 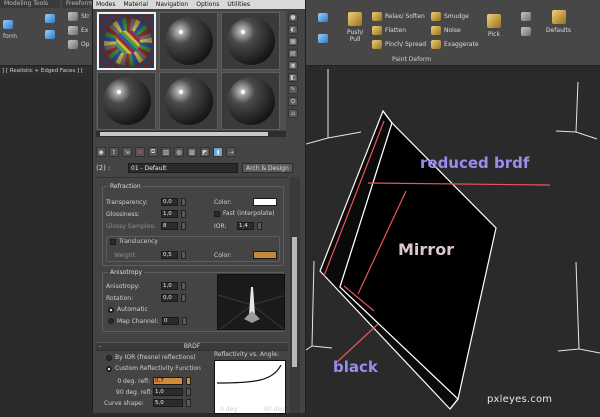 I want to click on automatic-radio, so click(x=111, y=309).